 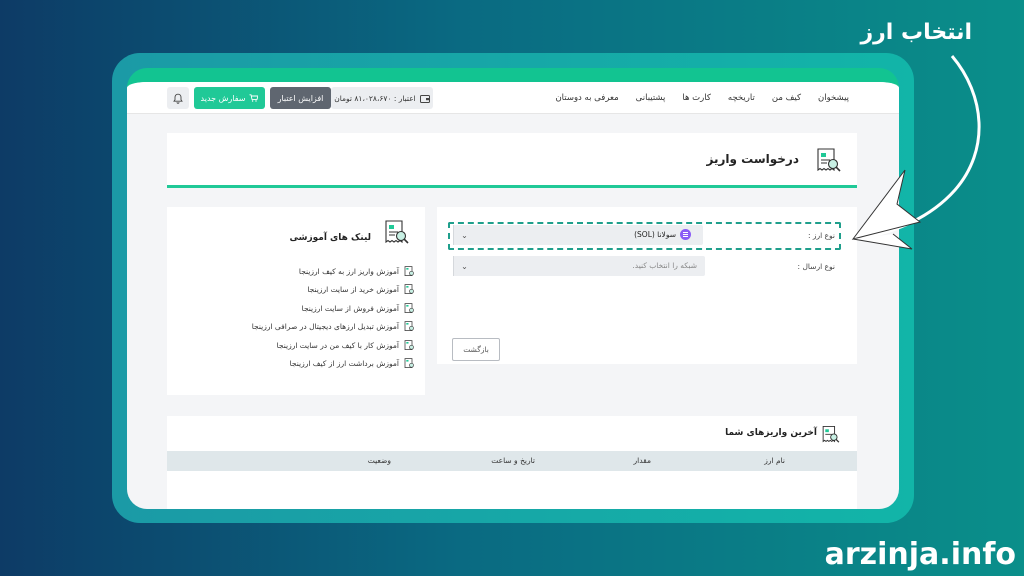 I want to click on annotation-headline: انتخاب ارز, so click(x=916, y=32).